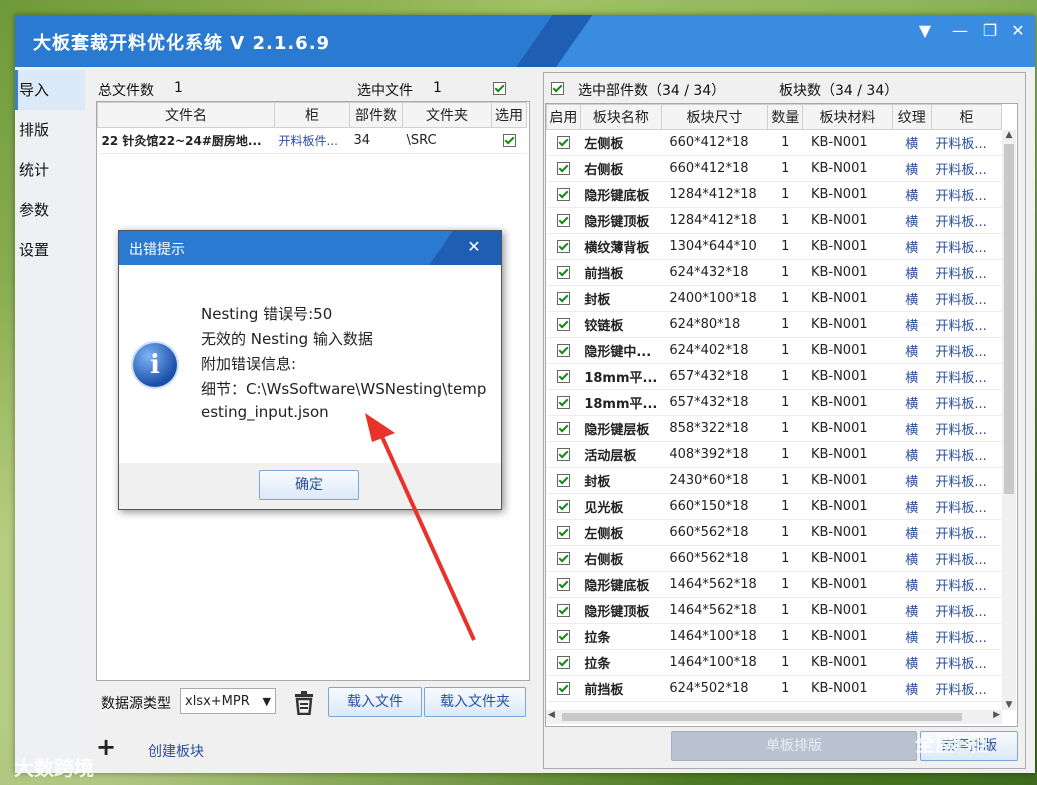 Image resolution: width=1037 pixels, height=785 pixels. Describe the element at coordinates (426, 534) in the screenshot. I see `arrow-shaft` at that location.